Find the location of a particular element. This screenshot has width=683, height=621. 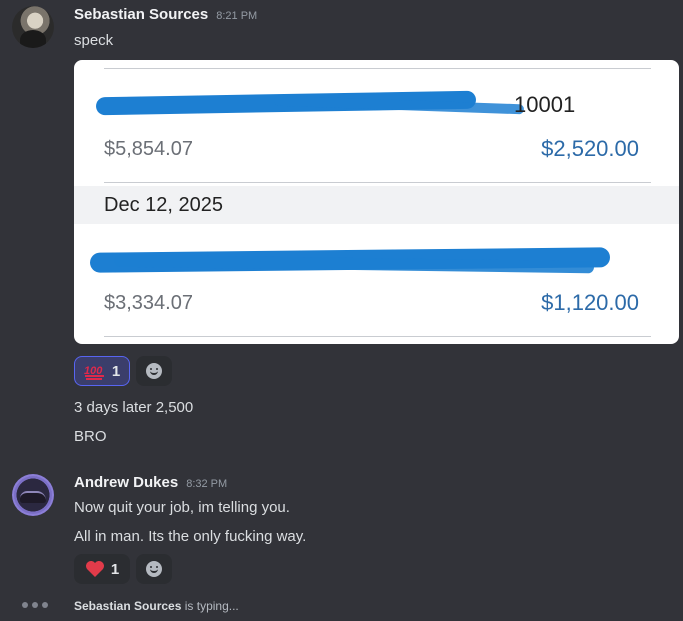

typing-dots-icon is located at coordinates (35, 605).